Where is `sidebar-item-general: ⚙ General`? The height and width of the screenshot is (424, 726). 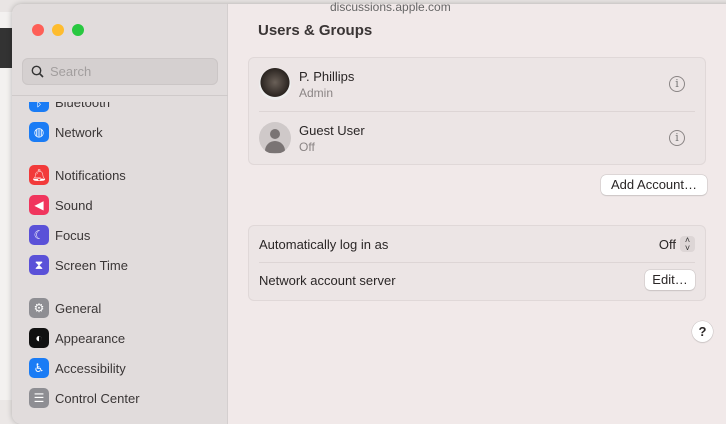
sidebar-item-general: ⚙ General is located at coordinates (65, 308).